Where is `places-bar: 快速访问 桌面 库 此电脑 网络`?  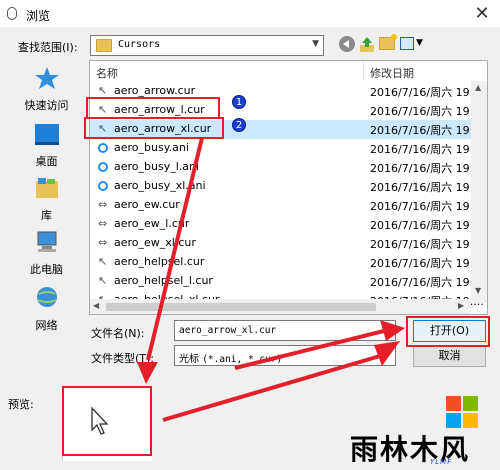 places-bar: 快速访问 桌面 库 此电脑 网络 is located at coordinates (46, 200).